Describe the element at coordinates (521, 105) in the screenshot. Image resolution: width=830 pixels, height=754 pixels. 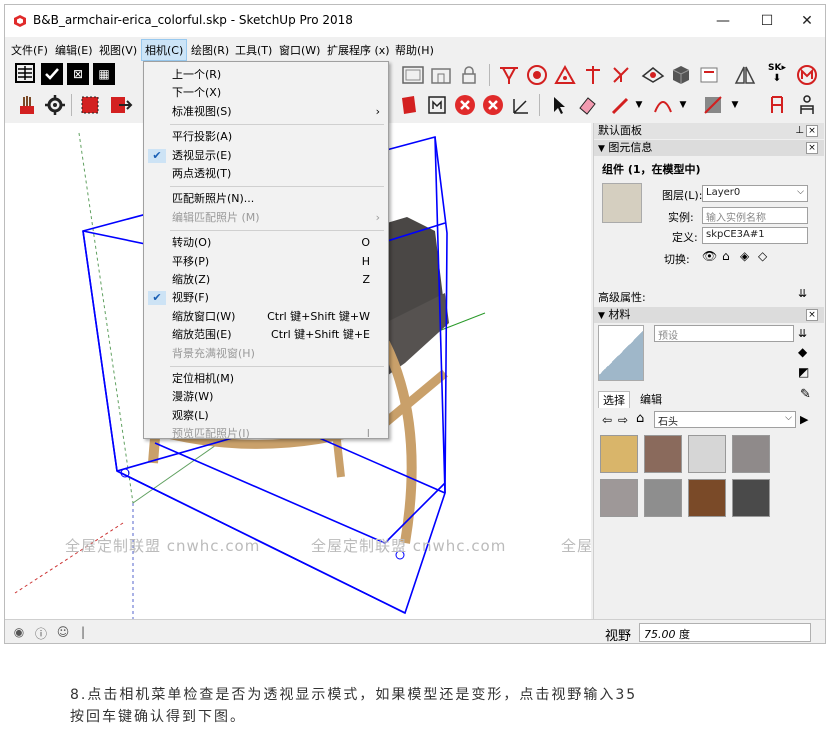
I see `axes-tool-icon` at that location.